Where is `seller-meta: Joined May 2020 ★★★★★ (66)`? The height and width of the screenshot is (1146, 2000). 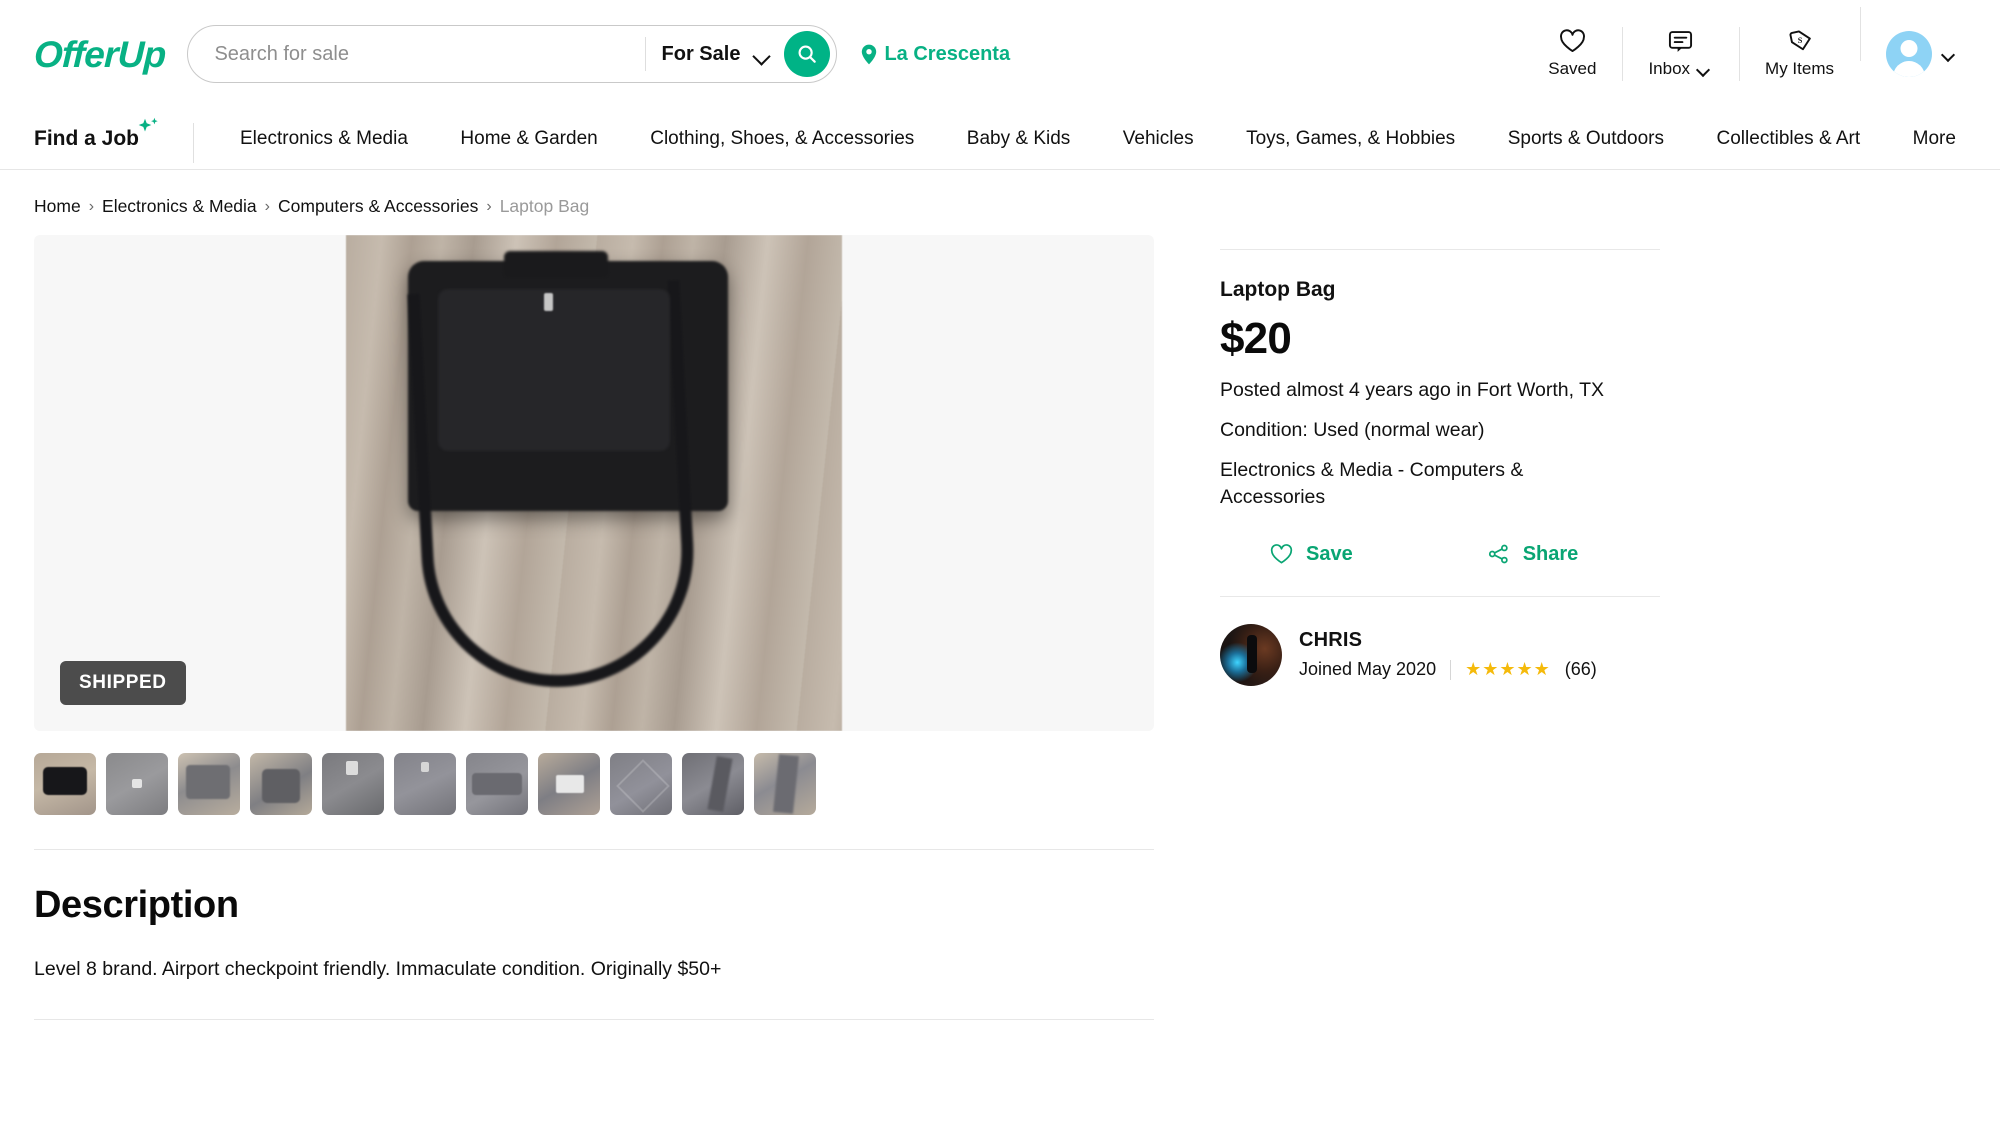 seller-meta: Joined May 2020 ★★★★★ (66) is located at coordinates (1448, 669).